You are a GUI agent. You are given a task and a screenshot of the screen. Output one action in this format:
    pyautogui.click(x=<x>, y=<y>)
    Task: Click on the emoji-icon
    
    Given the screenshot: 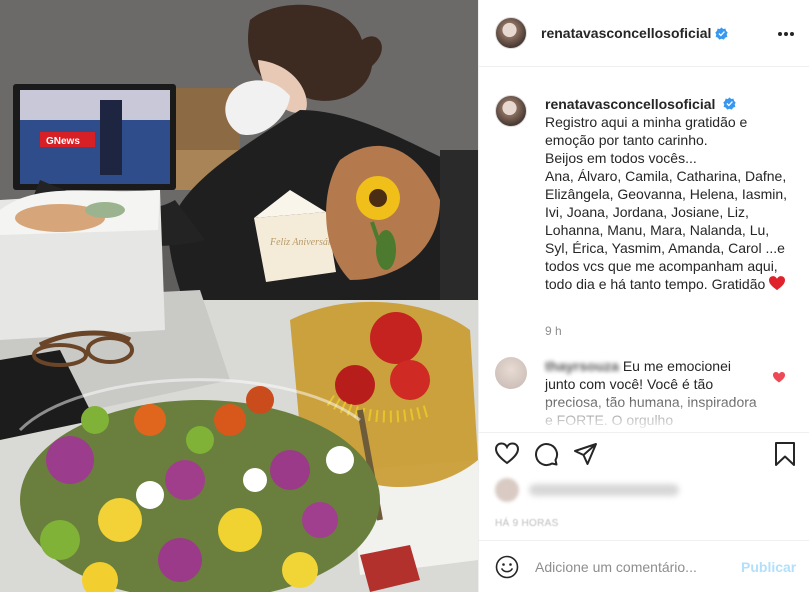 What is the action you would take?
    pyautogui.click(x=507, y=567)
    